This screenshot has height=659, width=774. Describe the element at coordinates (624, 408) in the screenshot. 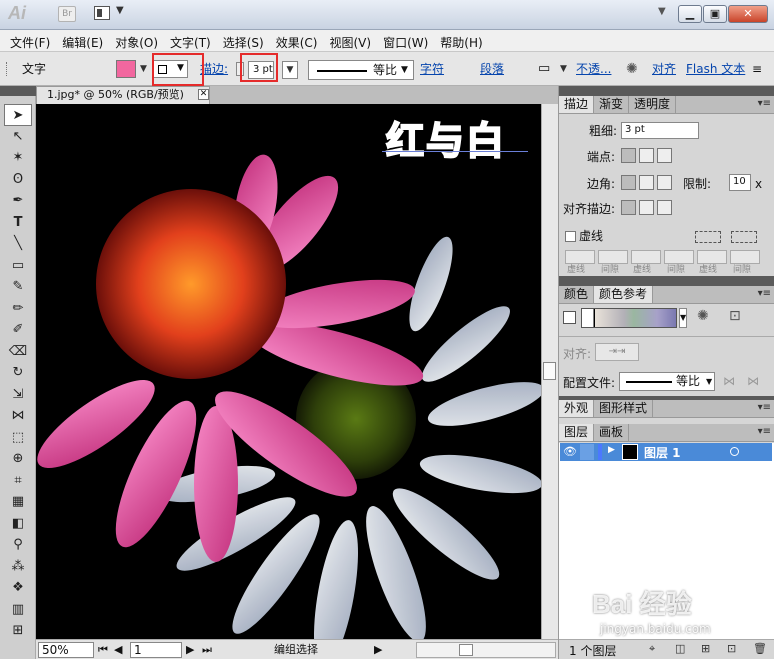

I see `tab-graphic-styles: 图形样式` at that location.